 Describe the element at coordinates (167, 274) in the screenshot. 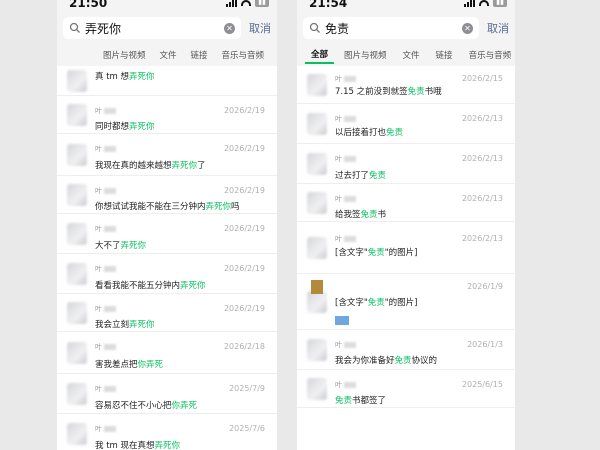

I see `result-row: 叶 2026/2/19 看看我能不能五分钟内弄死你` at that location.